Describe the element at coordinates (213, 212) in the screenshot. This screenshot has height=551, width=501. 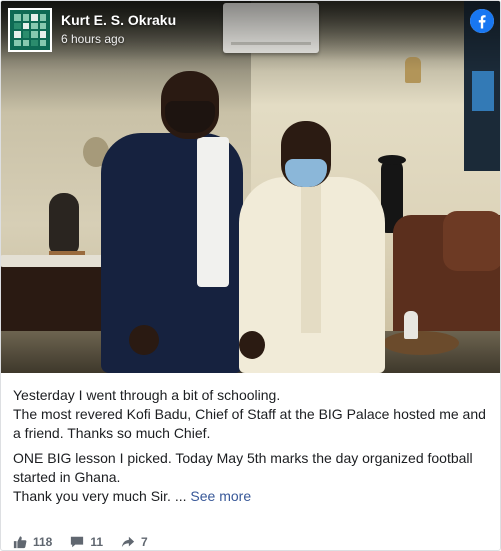
I see `person-left-shirt` at that location.